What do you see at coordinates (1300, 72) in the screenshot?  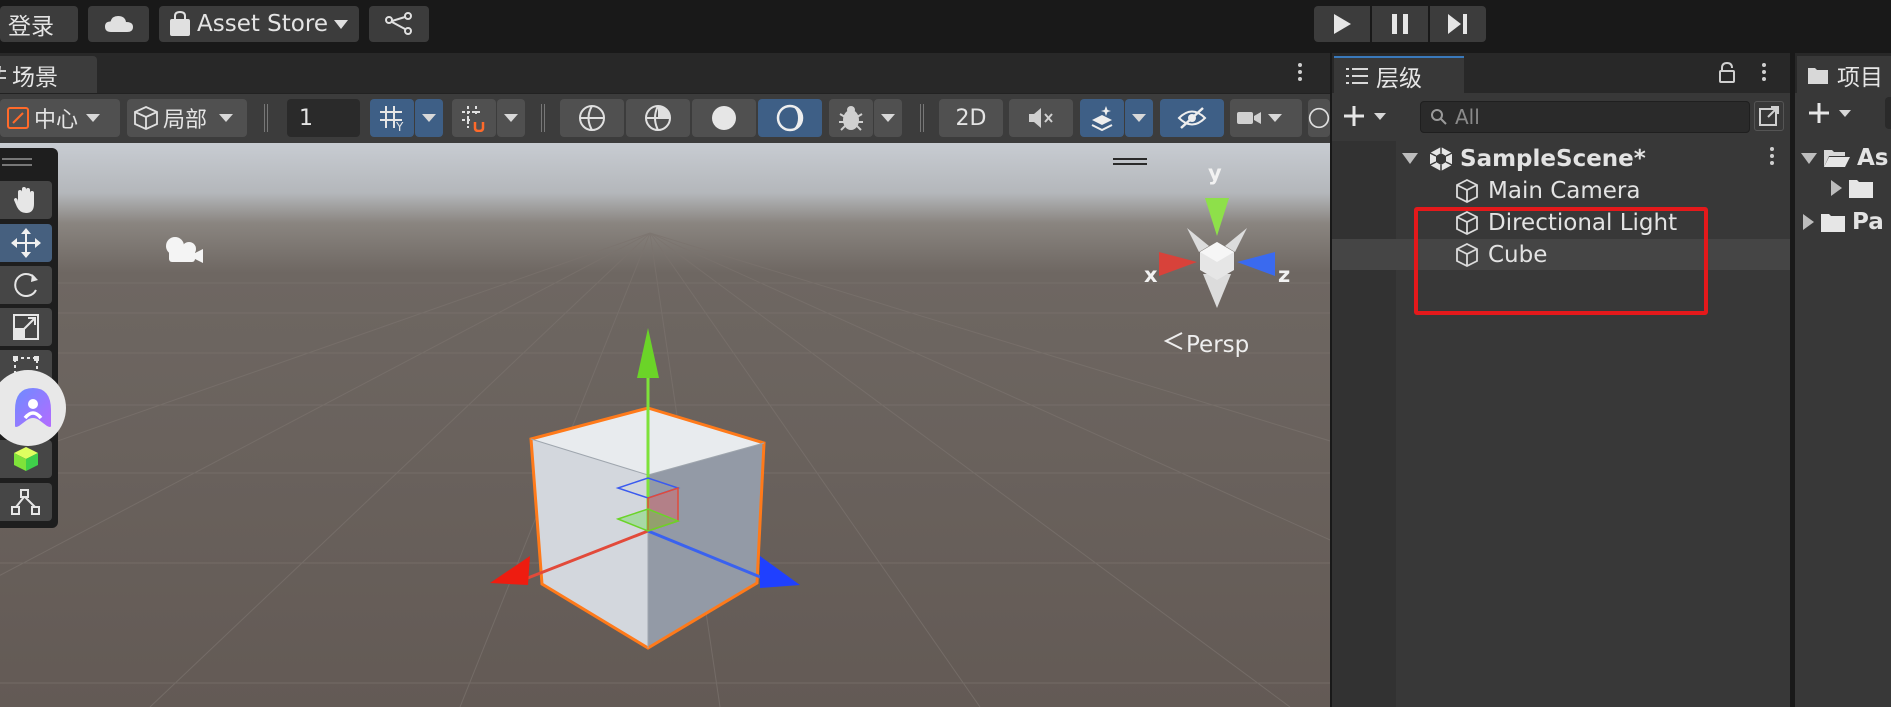 I see `scene-more-options-icon` at bounding box center [1300, 72].